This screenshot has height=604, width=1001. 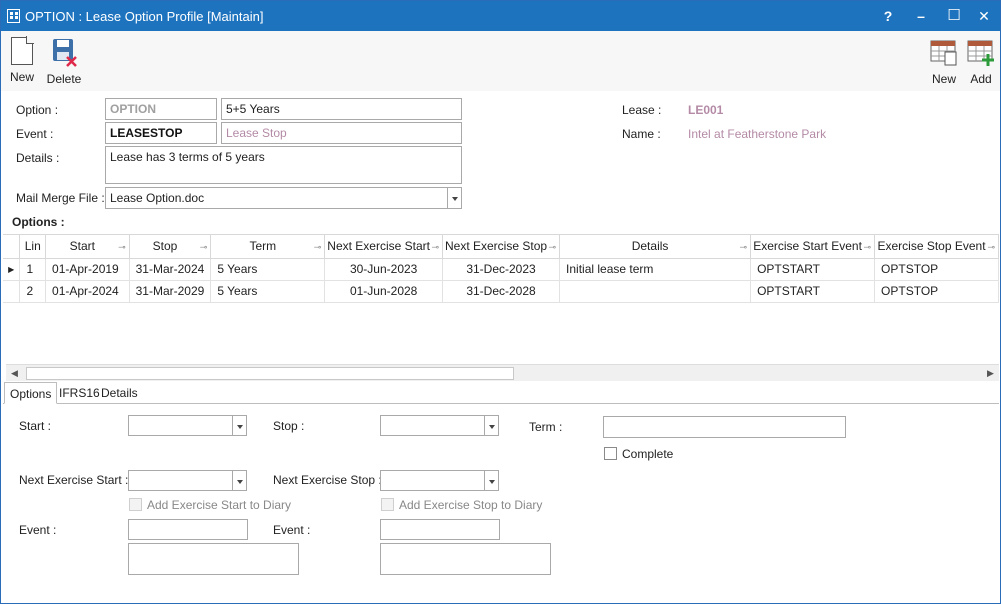 What do you see at coordinates (439, 425) in the screenshot?
I see `stop-date-picker` at bounding box center [439, 425].